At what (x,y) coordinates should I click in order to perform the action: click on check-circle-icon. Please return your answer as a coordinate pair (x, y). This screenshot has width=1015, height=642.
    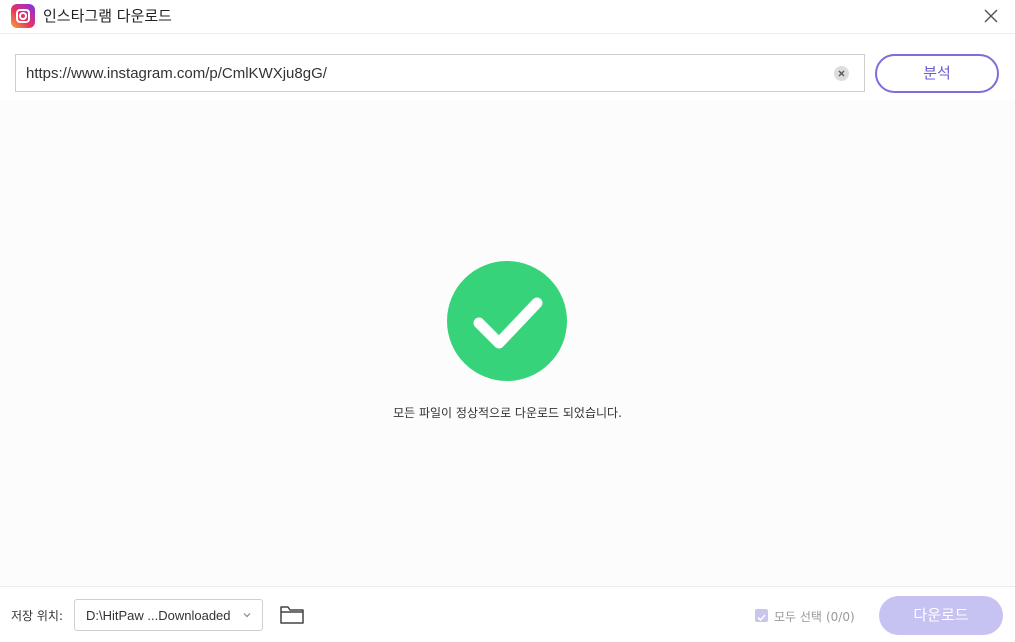
    Looking at the image, I should click on (507, 321).